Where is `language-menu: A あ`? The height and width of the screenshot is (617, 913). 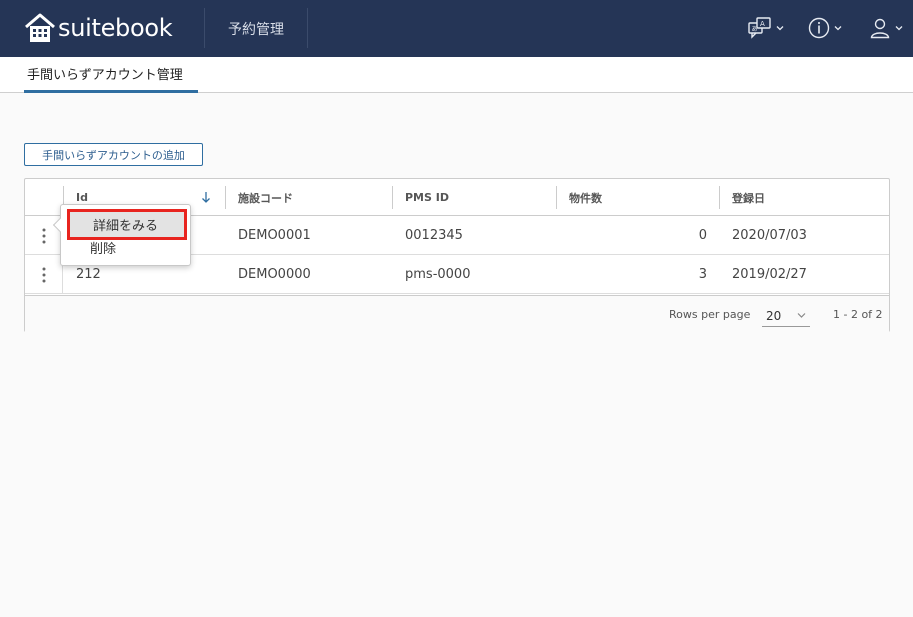 language-menu: A あ is located at coordinates (766, 28).